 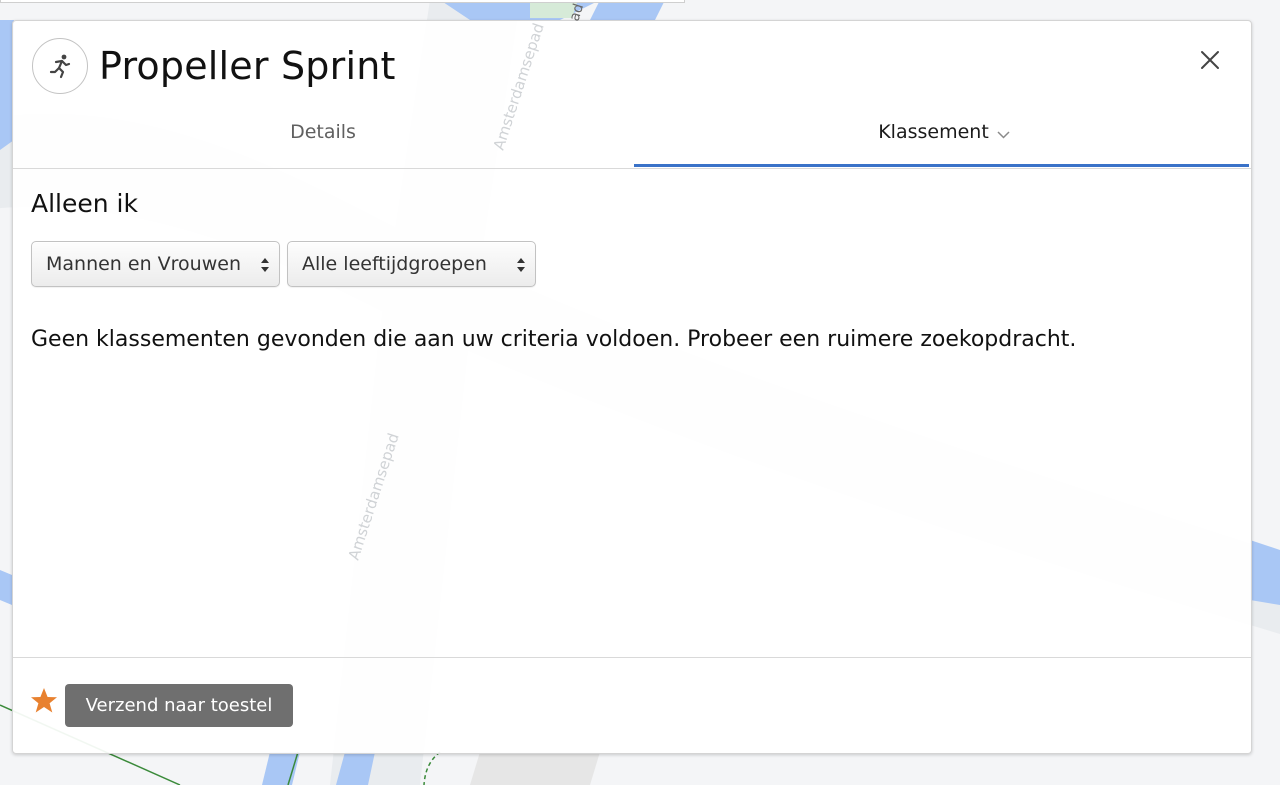 I want to click on tab-details: Details, so click(x=323, y=131).